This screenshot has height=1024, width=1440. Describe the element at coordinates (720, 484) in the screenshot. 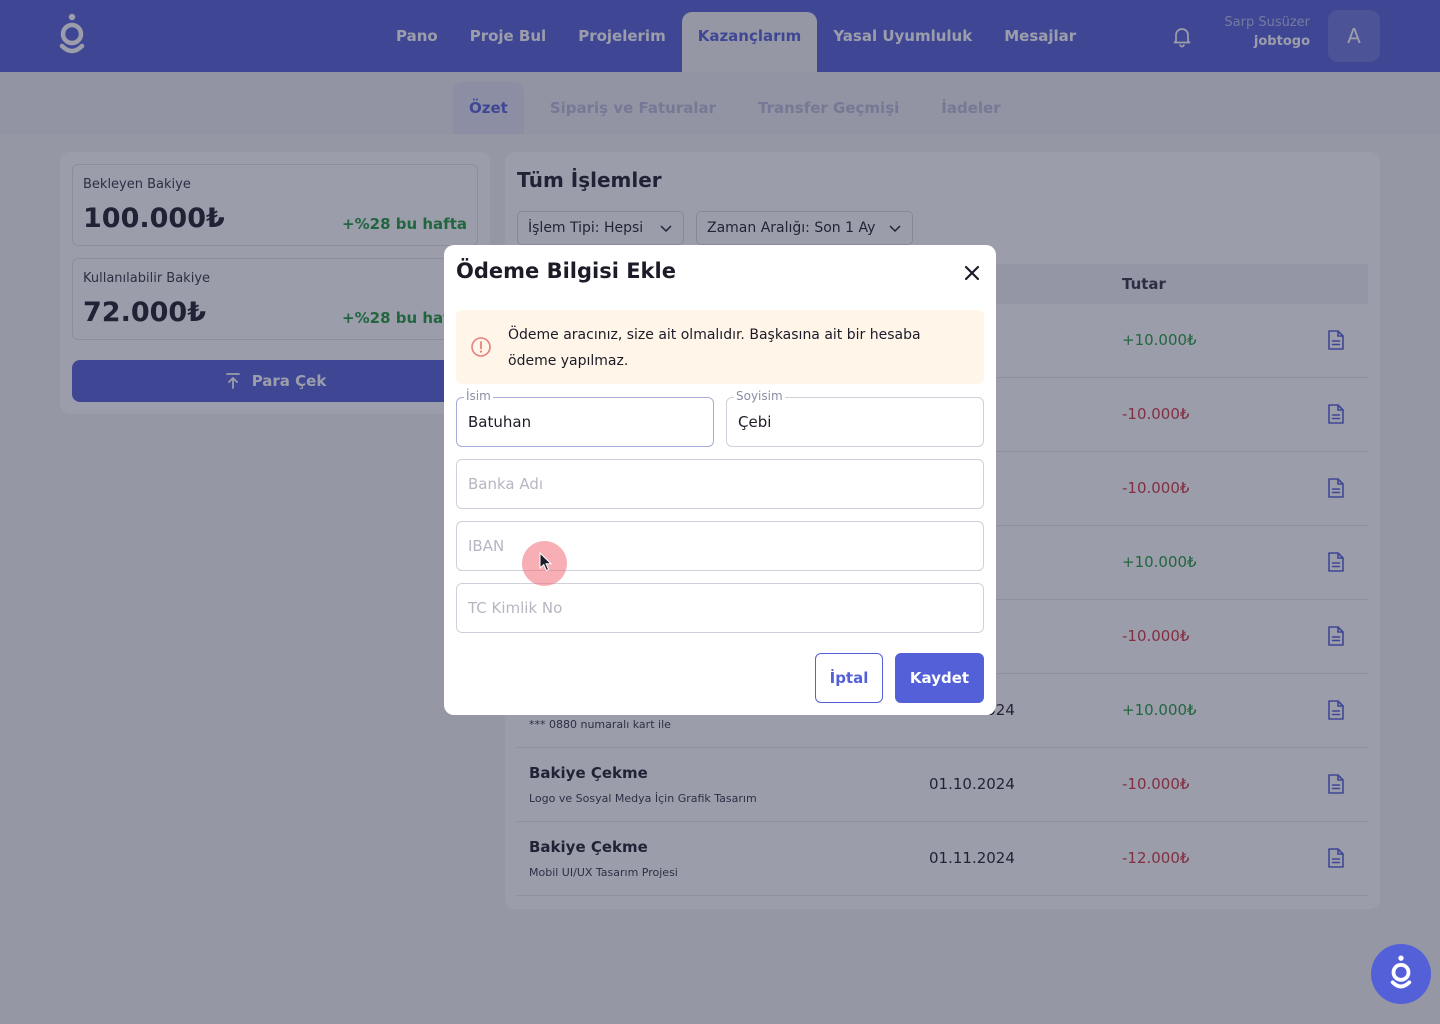

I see `bank-name-input` at that location.